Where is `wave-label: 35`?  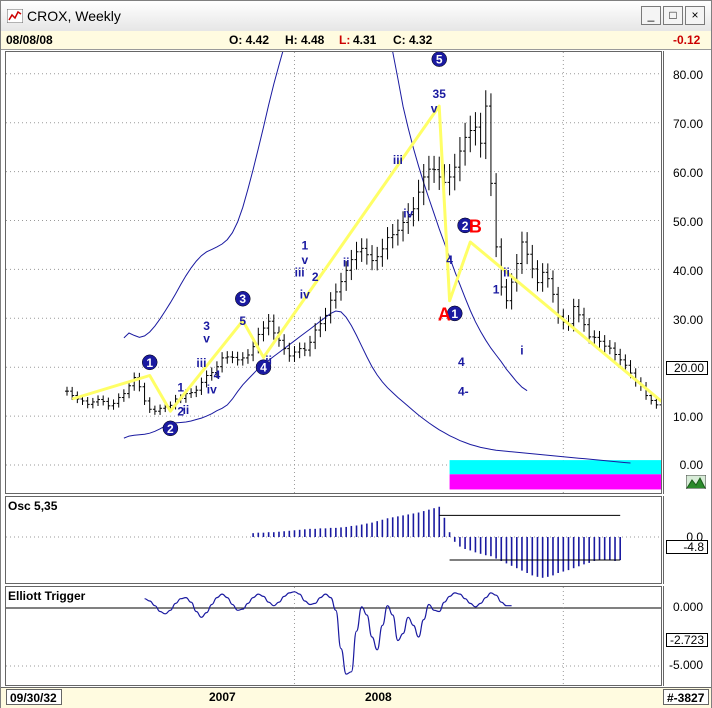 wave-label: 35 is located at coordinates (440, 94).